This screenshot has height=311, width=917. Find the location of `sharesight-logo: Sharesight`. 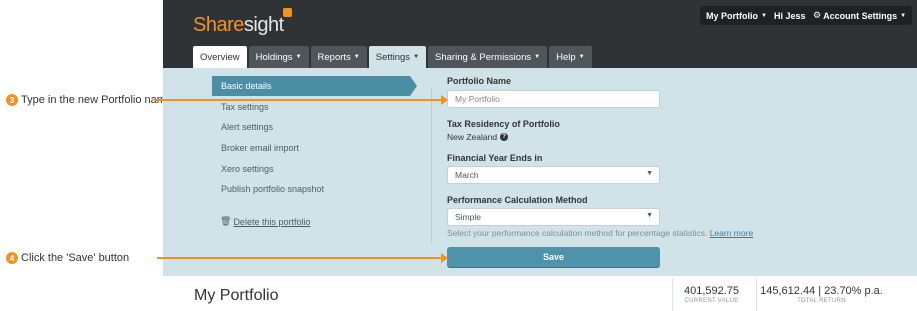

sharesight-logo: Sharesight is located at coordinates (242, 22).